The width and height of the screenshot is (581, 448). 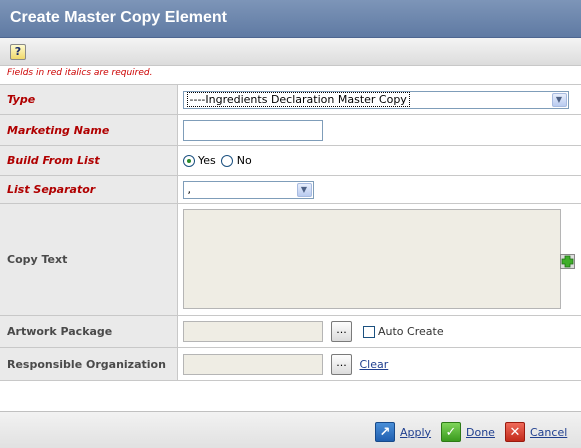 I want to click on apply-label: Apply, so click(x=416, y=432).